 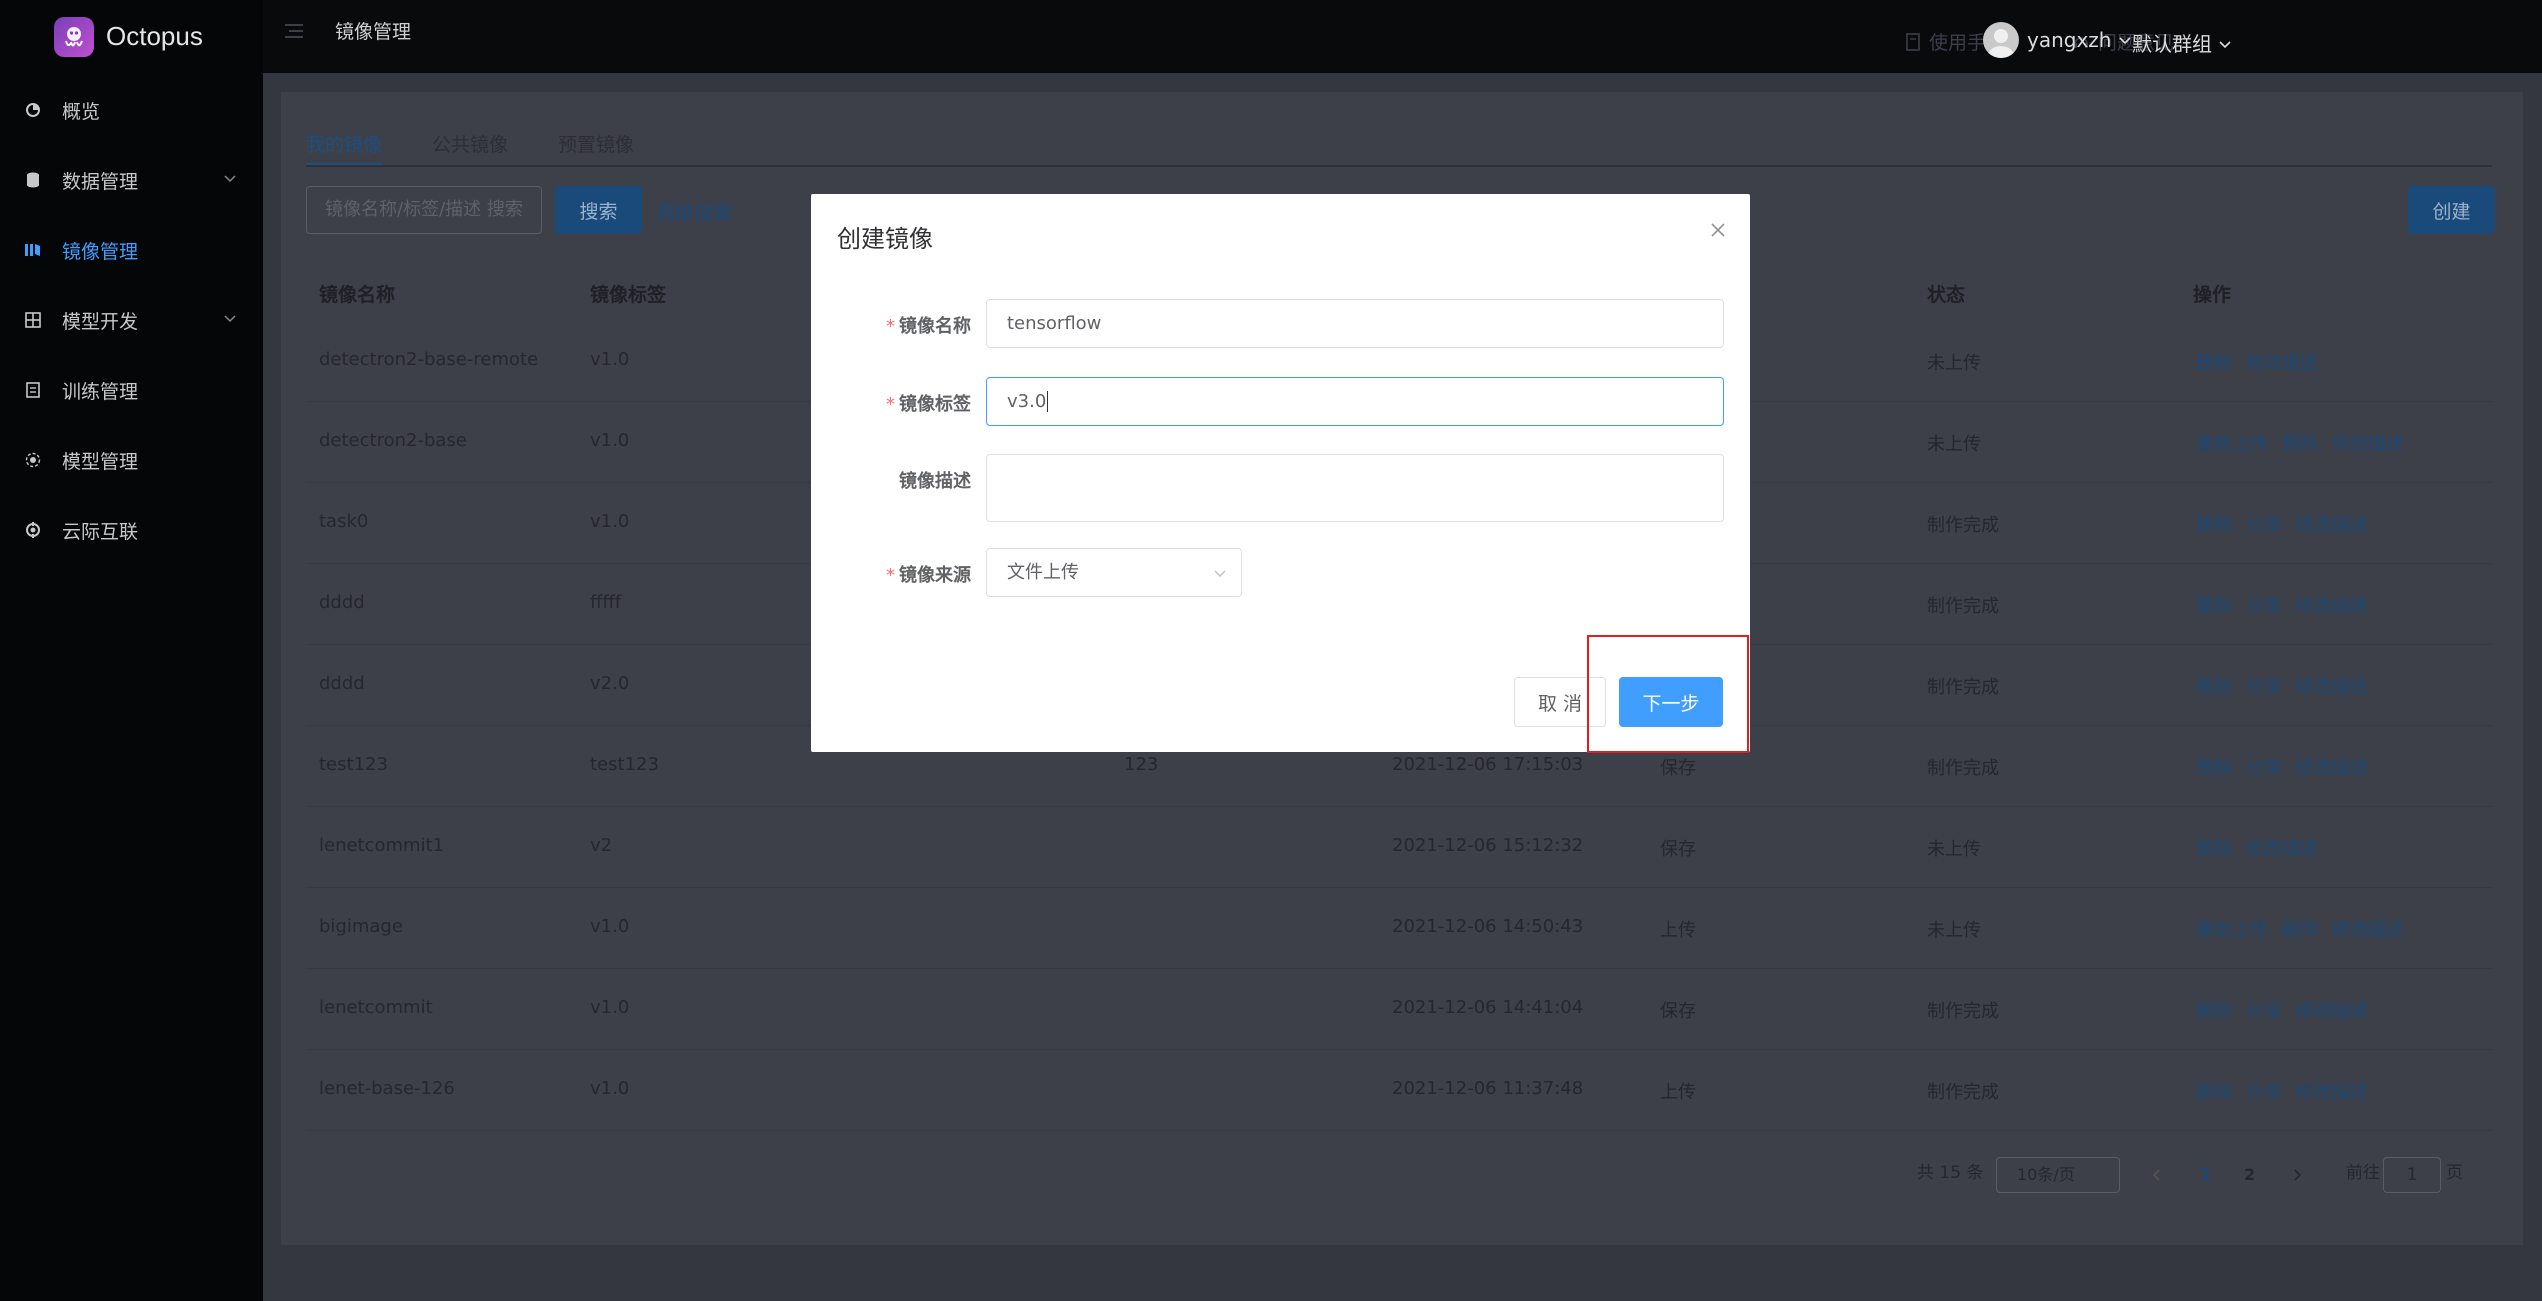 What do you see at coordinates (628, 295) in the screenshot?
I see `header-image-tag: 镜像标签` at bounding box center [628, 295].